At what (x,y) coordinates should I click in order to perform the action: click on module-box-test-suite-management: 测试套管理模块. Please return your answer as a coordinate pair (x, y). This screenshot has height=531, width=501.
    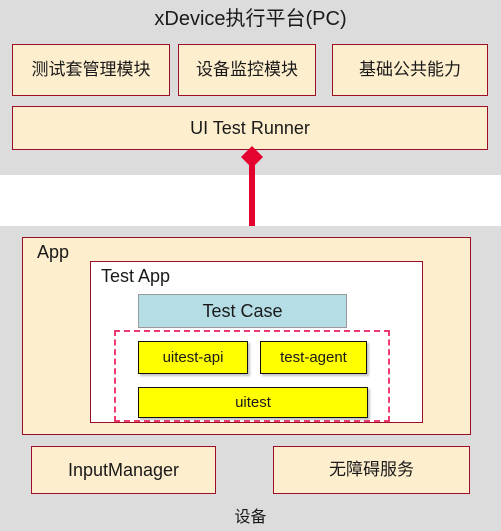
    Looking at the image, I should click on (91, 70).